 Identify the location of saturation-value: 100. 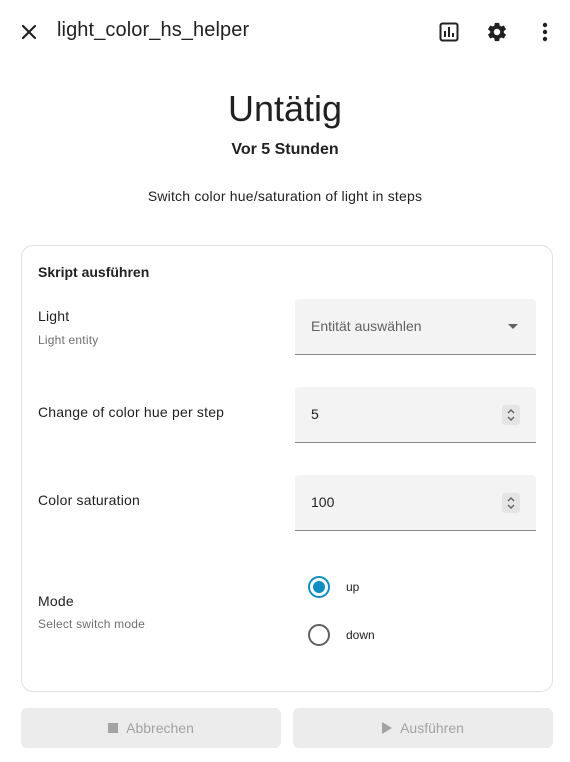
(323, 502).